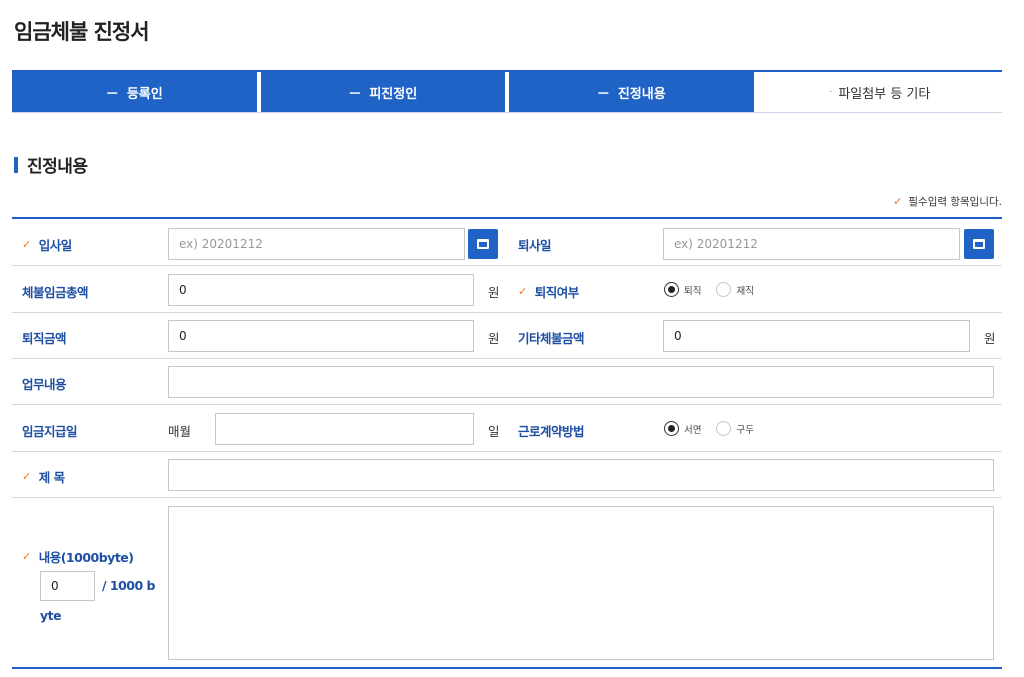 This screenshot has width=1024, height=677. I want to click on tab-registrant: － 등록인, so click(134, 92).